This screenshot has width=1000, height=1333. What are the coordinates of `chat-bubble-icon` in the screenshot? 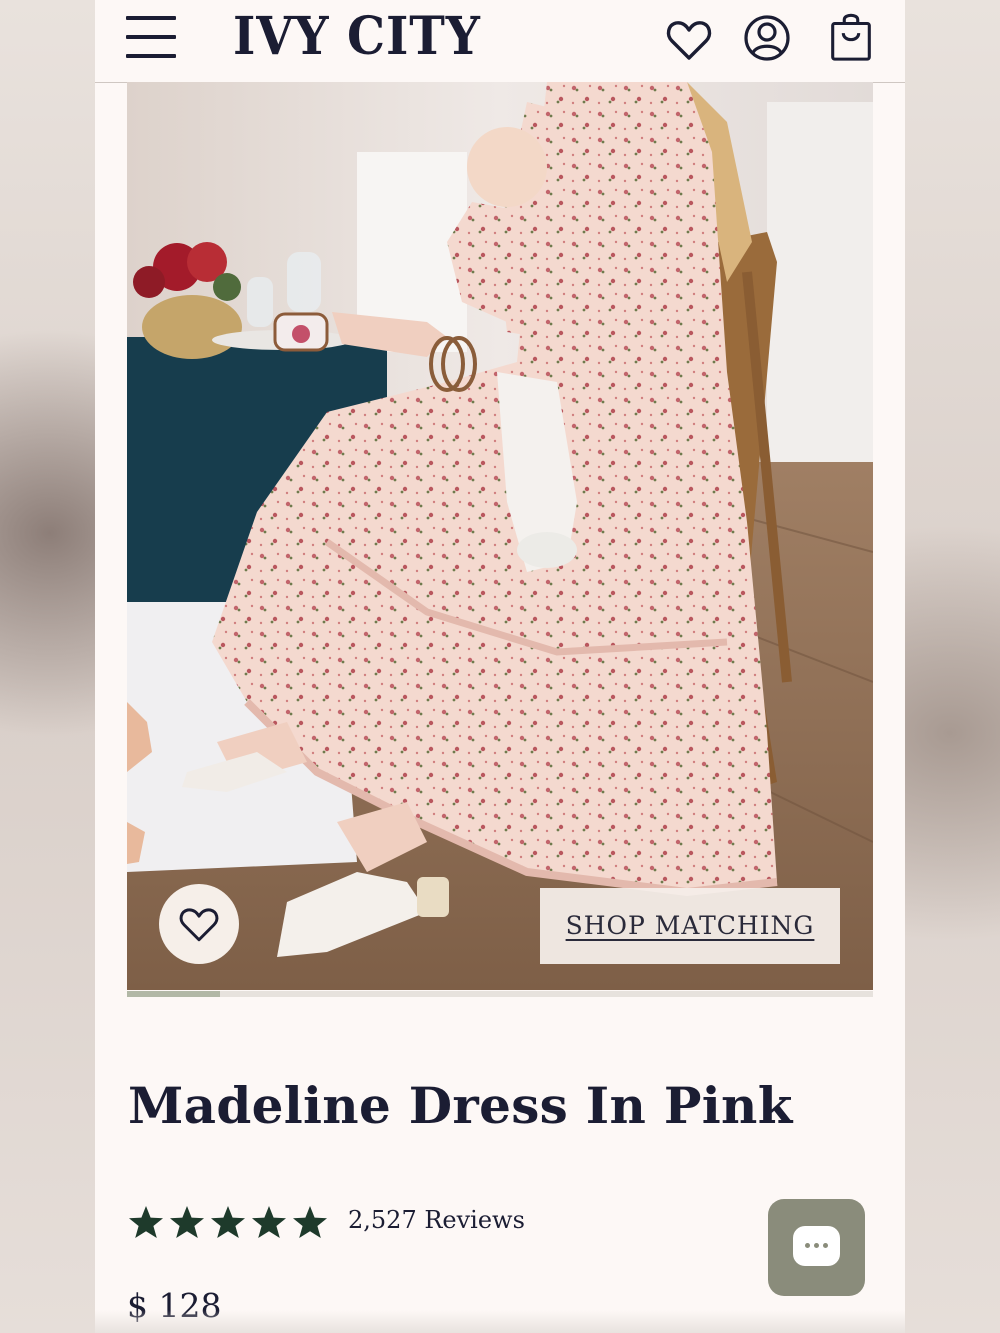 It's located at (816, 1246).